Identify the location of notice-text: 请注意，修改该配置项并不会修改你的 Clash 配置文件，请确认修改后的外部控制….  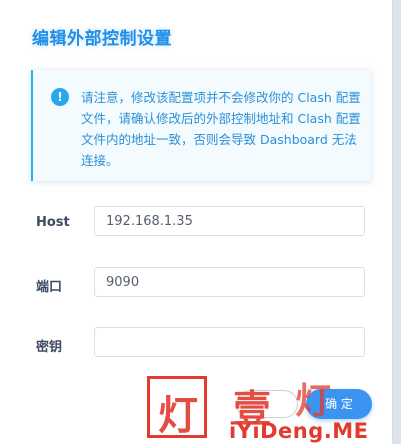
(221, 129).